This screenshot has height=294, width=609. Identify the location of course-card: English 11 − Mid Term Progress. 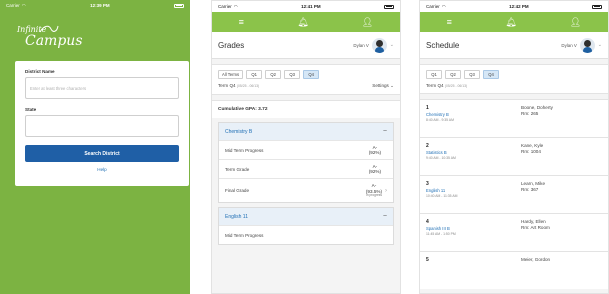
(306, 226).